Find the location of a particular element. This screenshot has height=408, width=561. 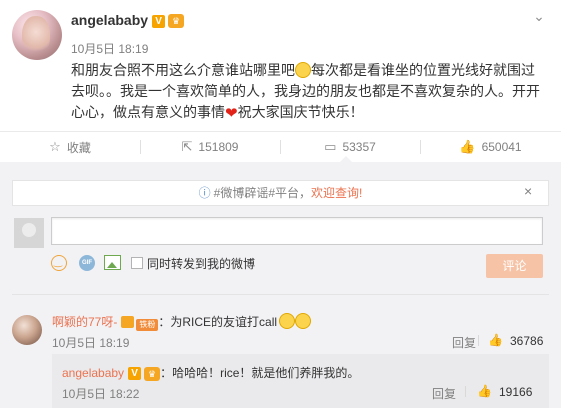

favorite-button: ☆ 收藏 is located at coordinates (70, 147).